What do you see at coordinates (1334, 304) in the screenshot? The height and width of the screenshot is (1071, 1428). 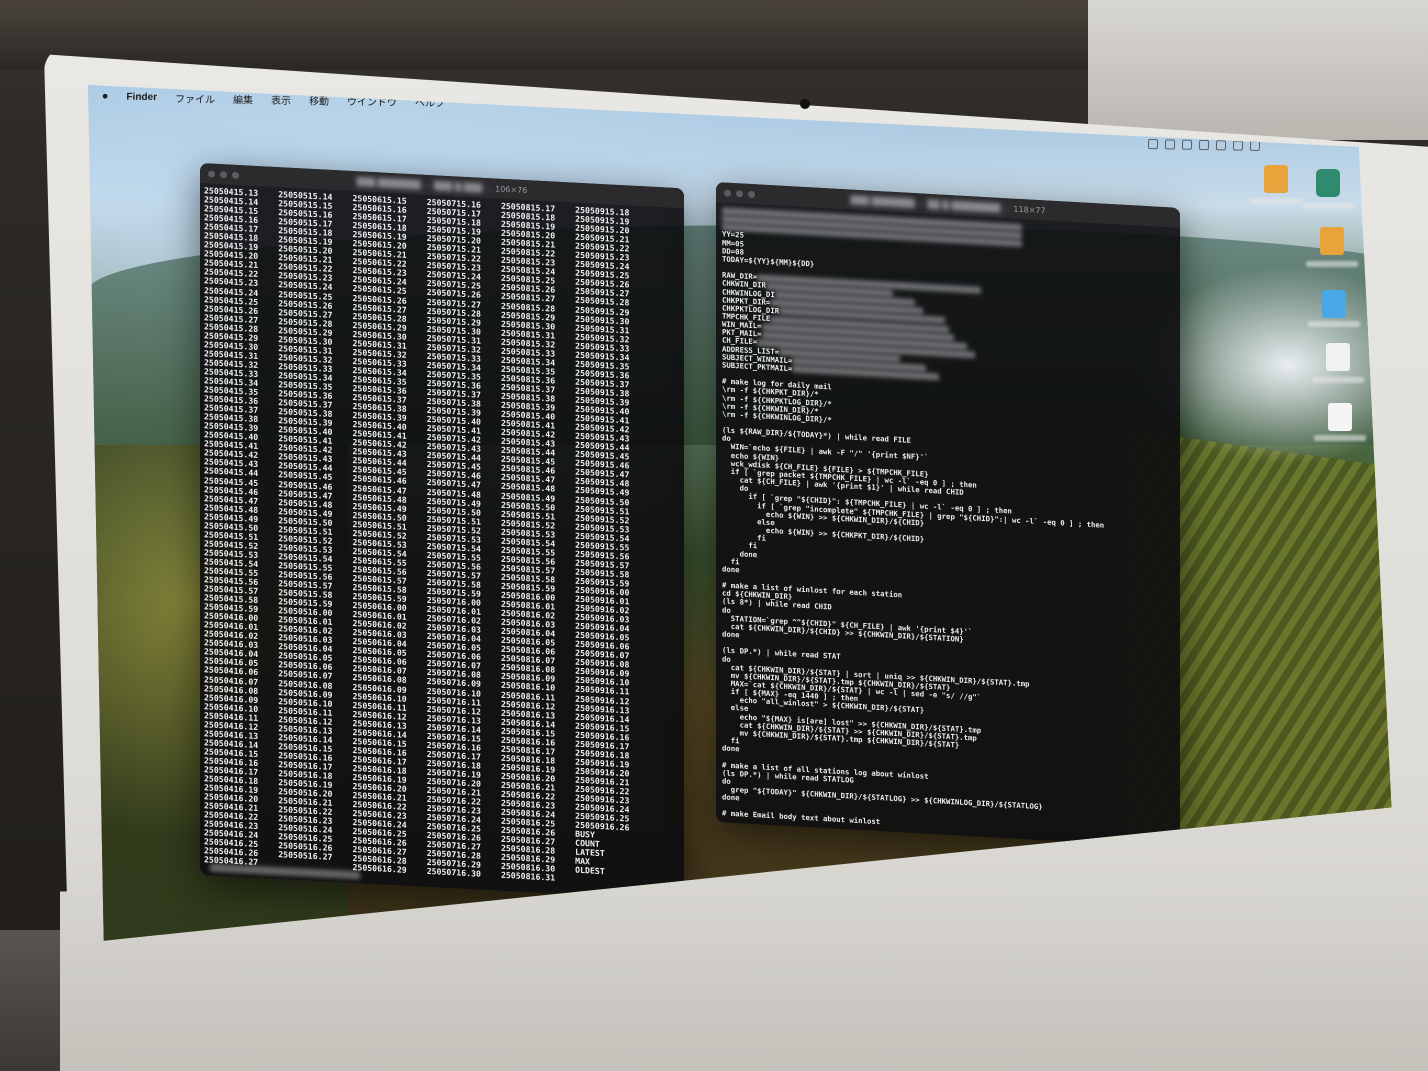 I see `folder-icon` at bounding box center [1334, 304].